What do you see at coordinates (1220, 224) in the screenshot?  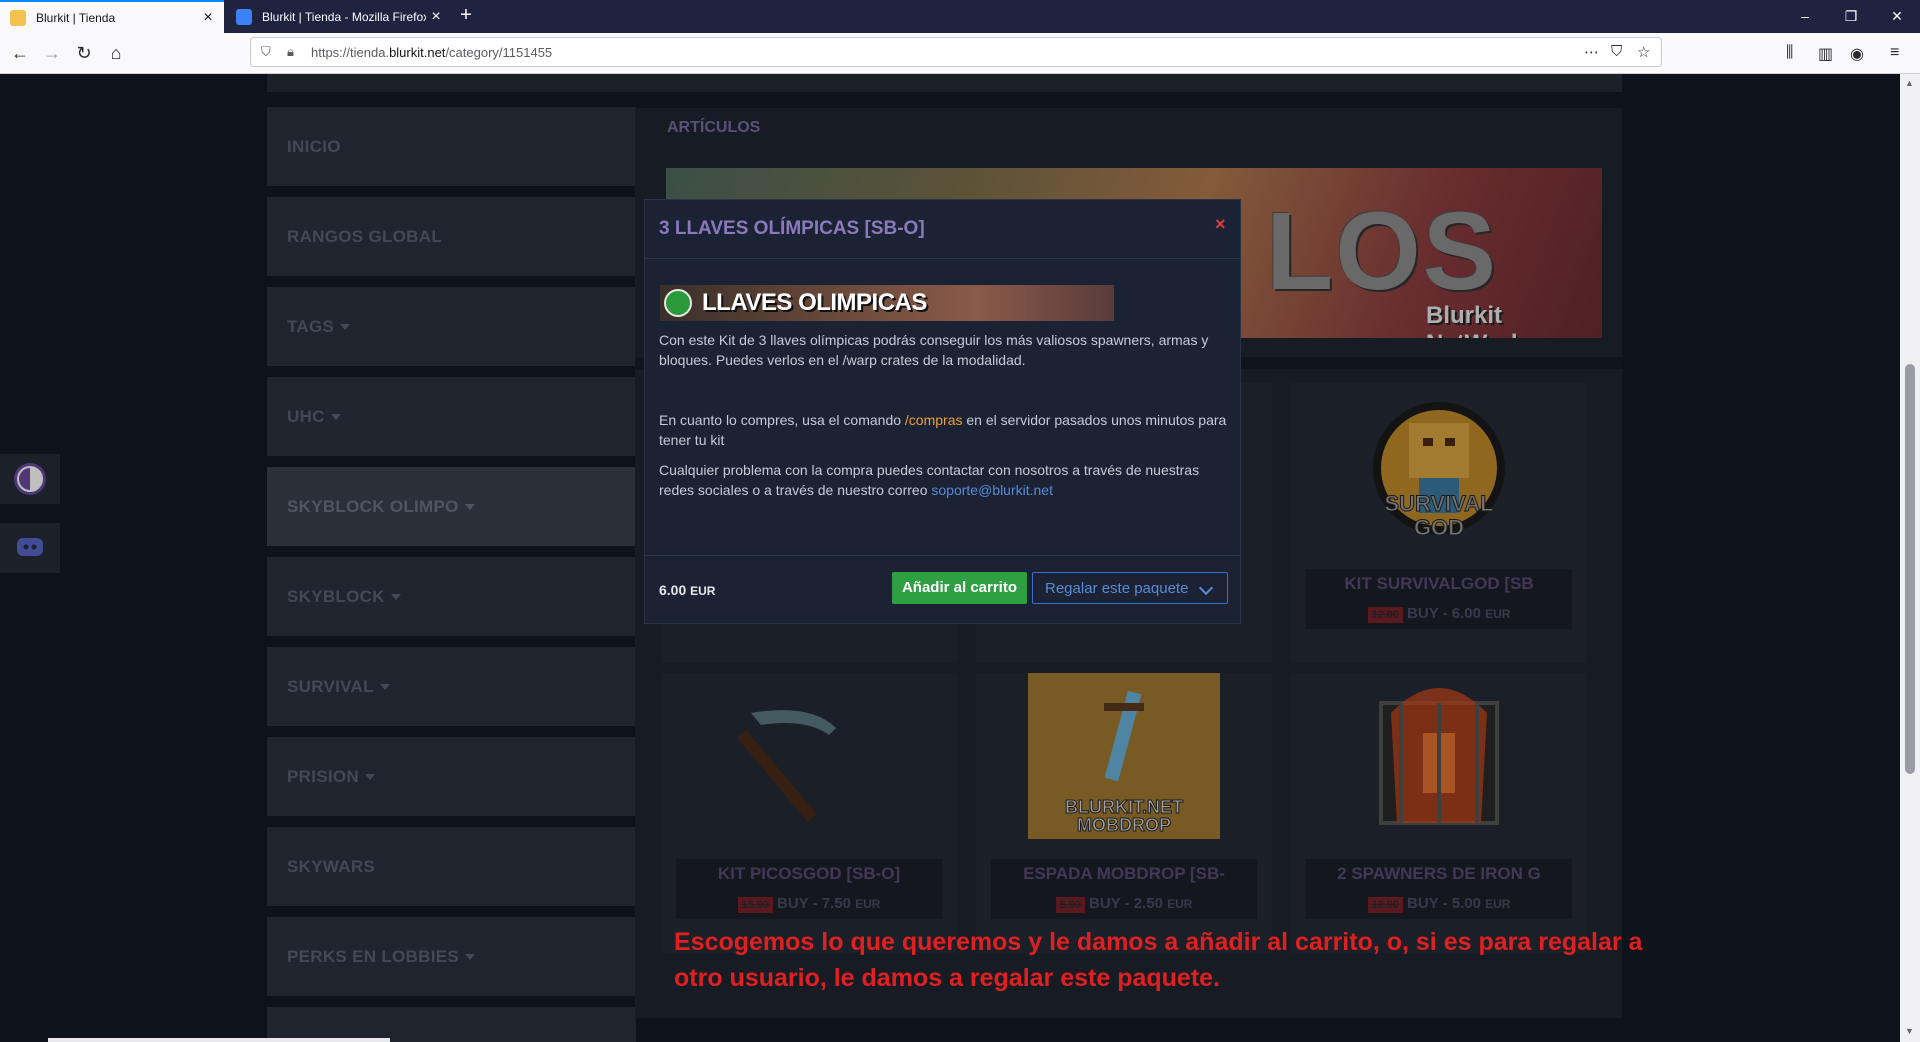 I see `close-icon: ×` at bounding box center [1220, 224].